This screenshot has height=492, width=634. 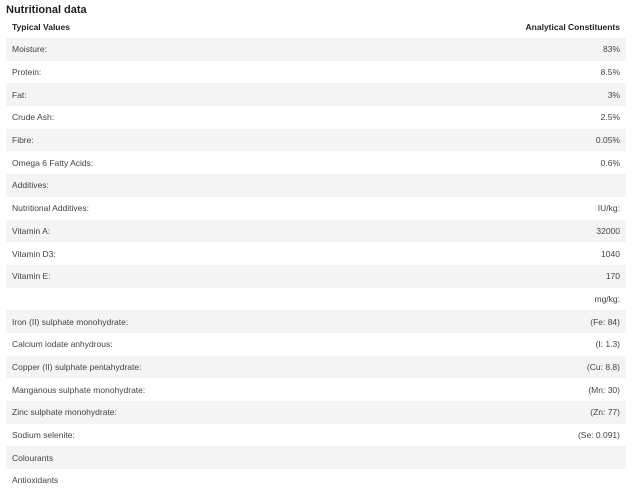 What do you see at coordinates (316, 27) in the screenshot?
I see `table-header-row: Typical Values Analytical Constituents` at bounding box center [316, 27].